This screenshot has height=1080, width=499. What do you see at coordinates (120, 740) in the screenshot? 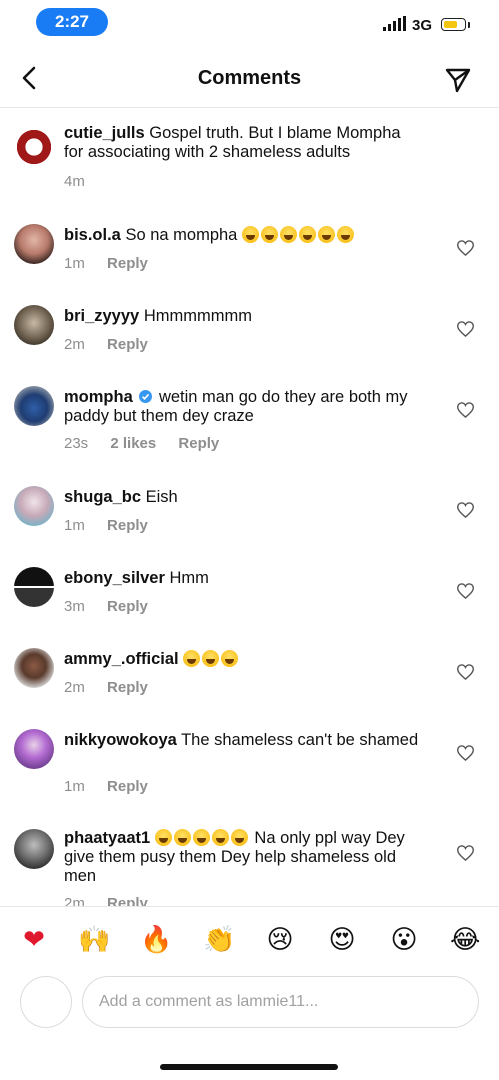
I see `username: nikkyowokoya` at bounding box center [120, 740].